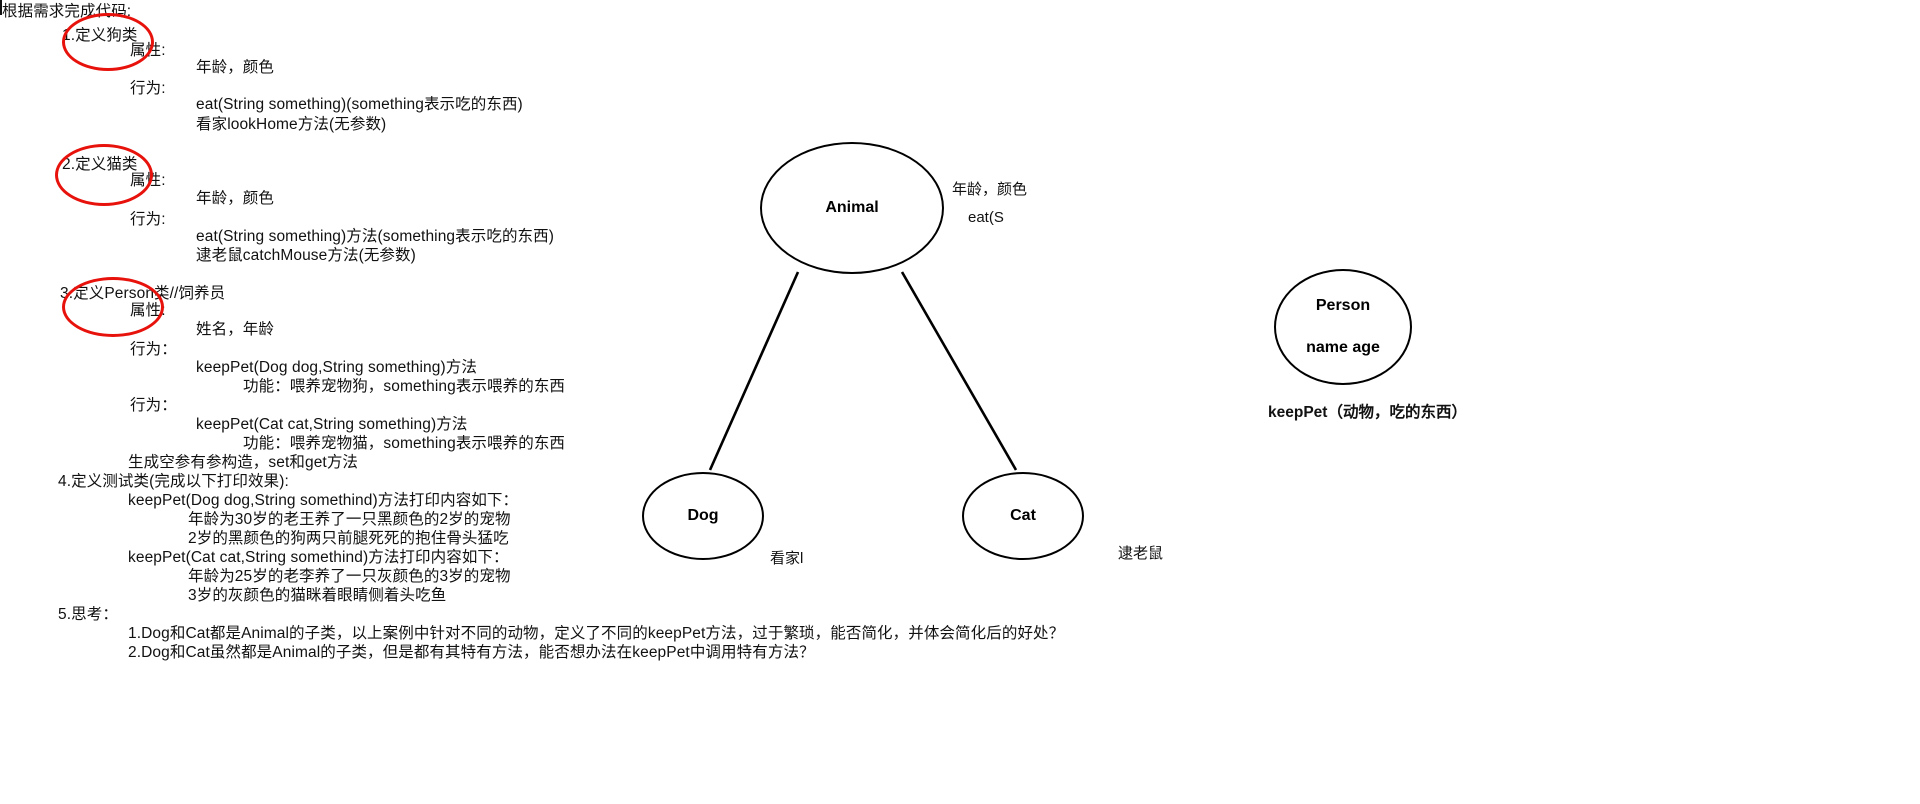 This screenshot has height=804, width=1920. What do you see at coordinates (1343, 347) in the screenshot?
I see `node-label-person-attrs: name age` at bounding box center [1343, 347].